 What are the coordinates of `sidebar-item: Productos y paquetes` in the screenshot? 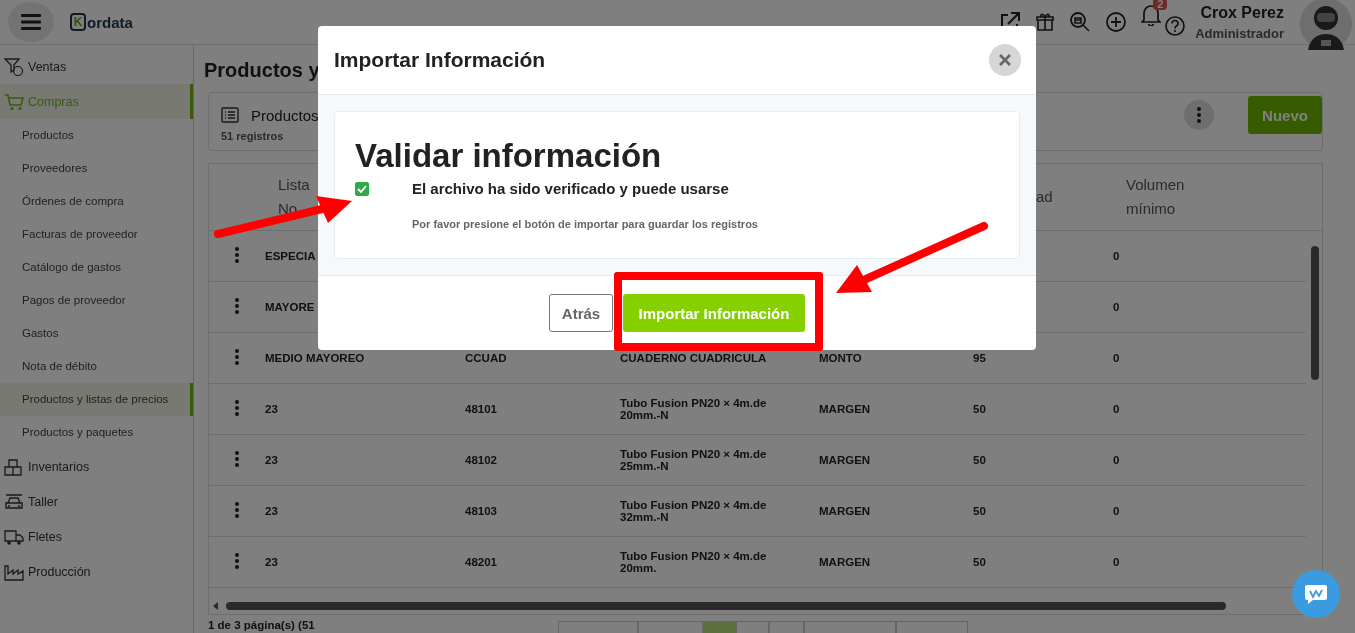 It's located at (96, 432).